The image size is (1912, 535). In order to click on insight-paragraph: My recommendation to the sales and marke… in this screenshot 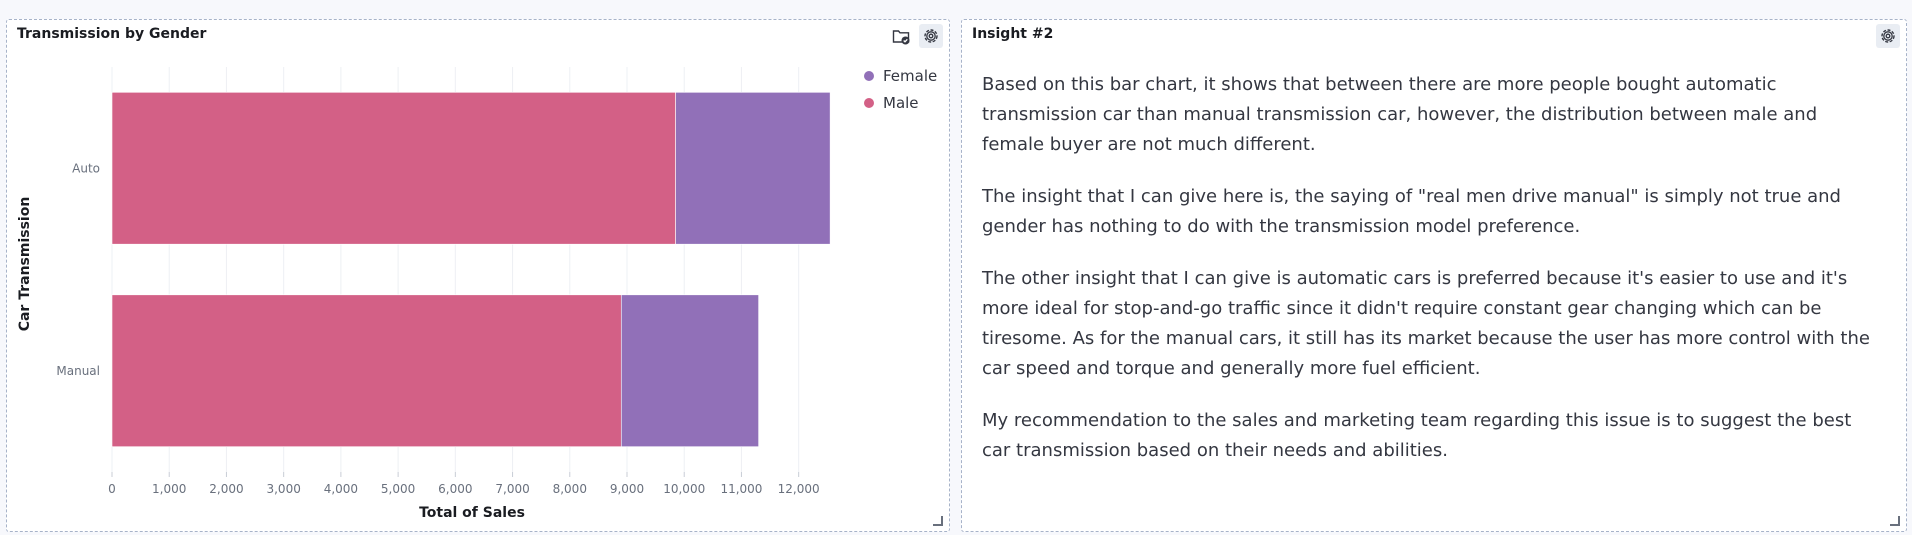, I will do `click(1417, 435)`.